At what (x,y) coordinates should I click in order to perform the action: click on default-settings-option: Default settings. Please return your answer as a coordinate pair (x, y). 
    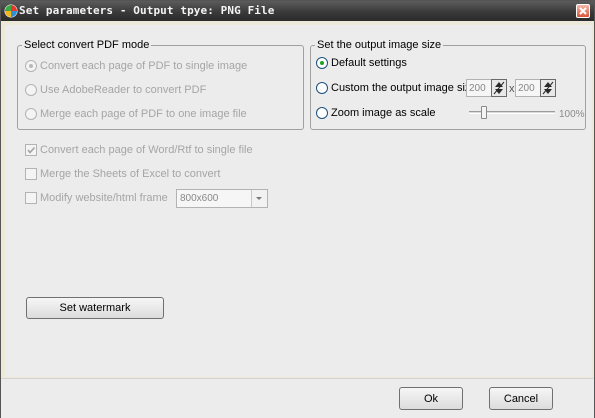
    Looking at the image, I should click on (361, 63).